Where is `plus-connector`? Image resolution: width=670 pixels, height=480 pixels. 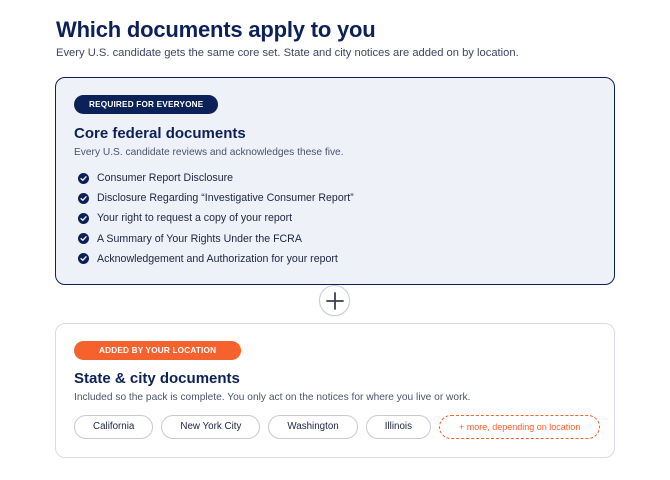 plus-connector is located at coordinates (334, 300).